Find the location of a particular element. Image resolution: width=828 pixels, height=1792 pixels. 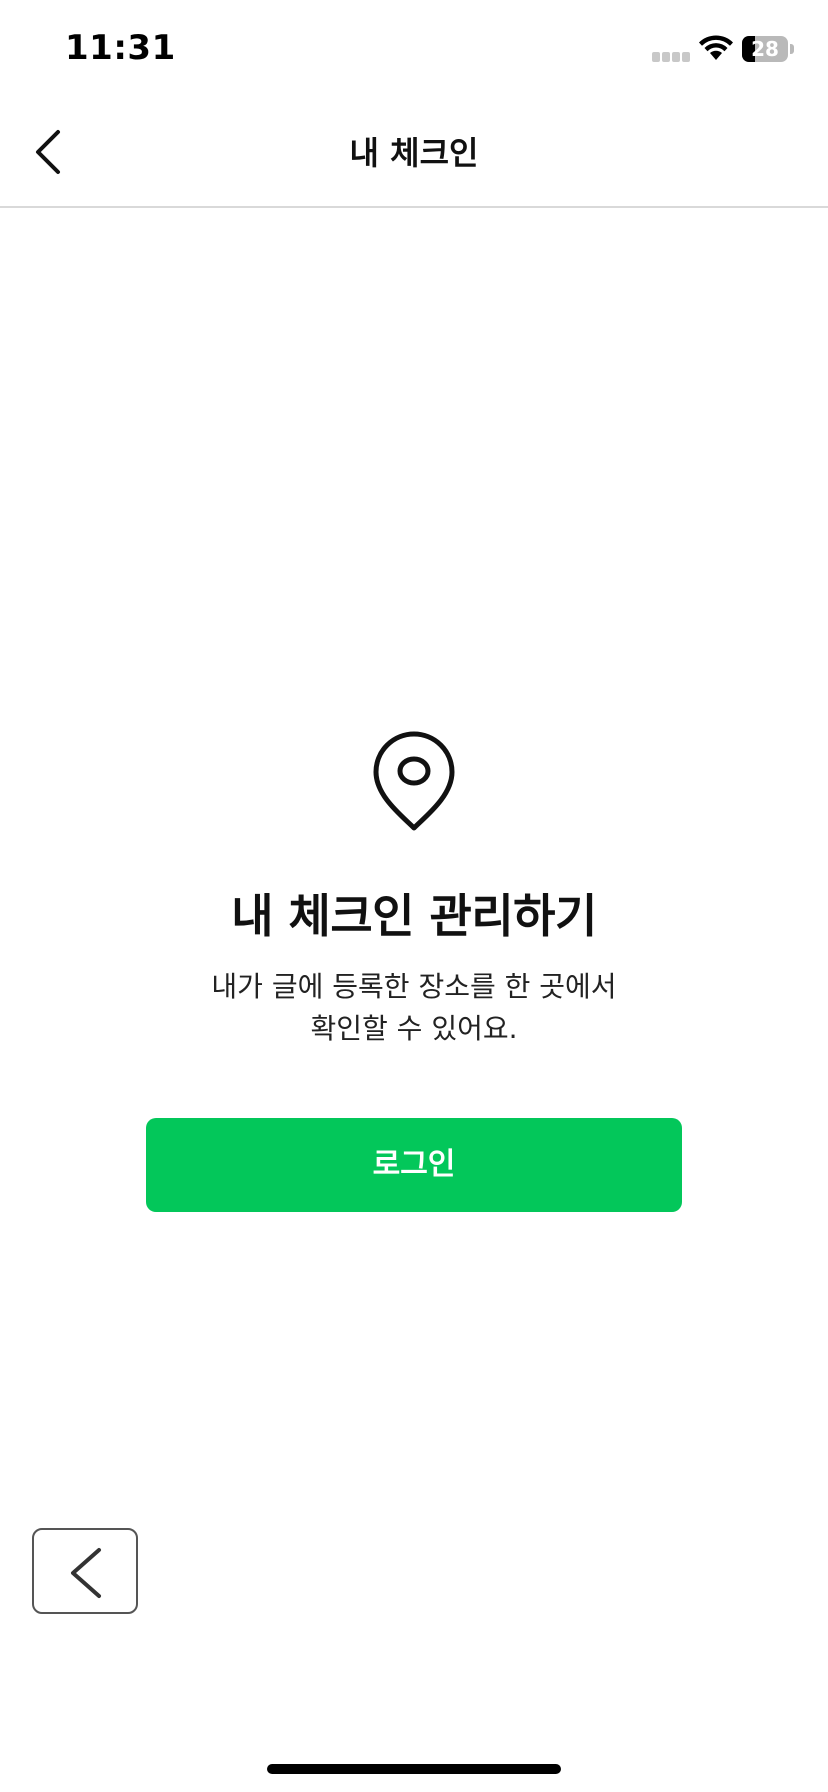

login-button: 로그인 is located at coordinates (414, 1165).